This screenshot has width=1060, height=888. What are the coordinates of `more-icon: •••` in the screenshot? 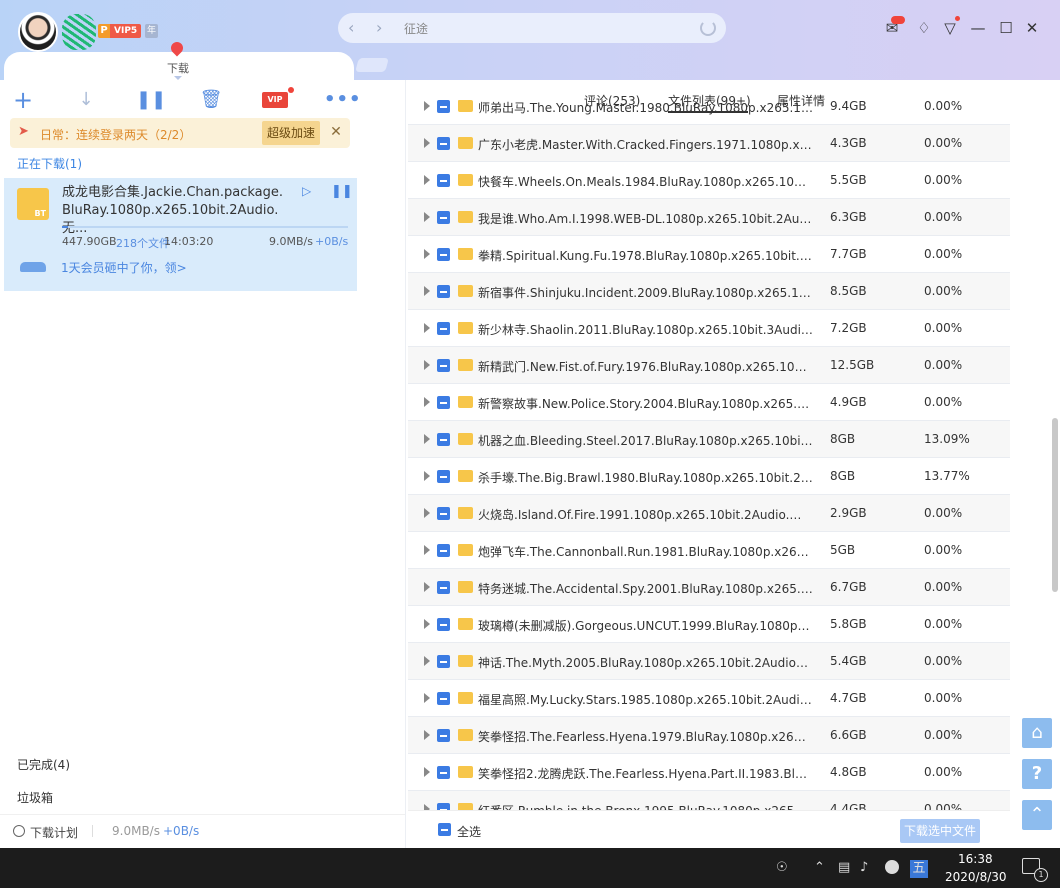 It's located at (342, 100).